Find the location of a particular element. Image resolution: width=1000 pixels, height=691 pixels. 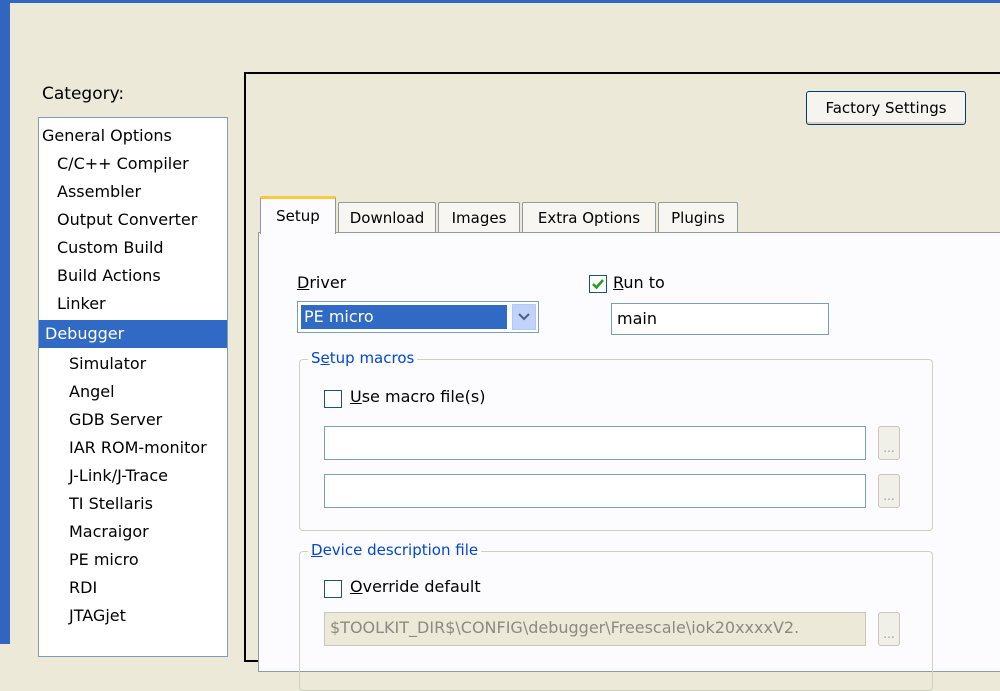

category-item-general-options: General Options is located at coordinates (107, 136).